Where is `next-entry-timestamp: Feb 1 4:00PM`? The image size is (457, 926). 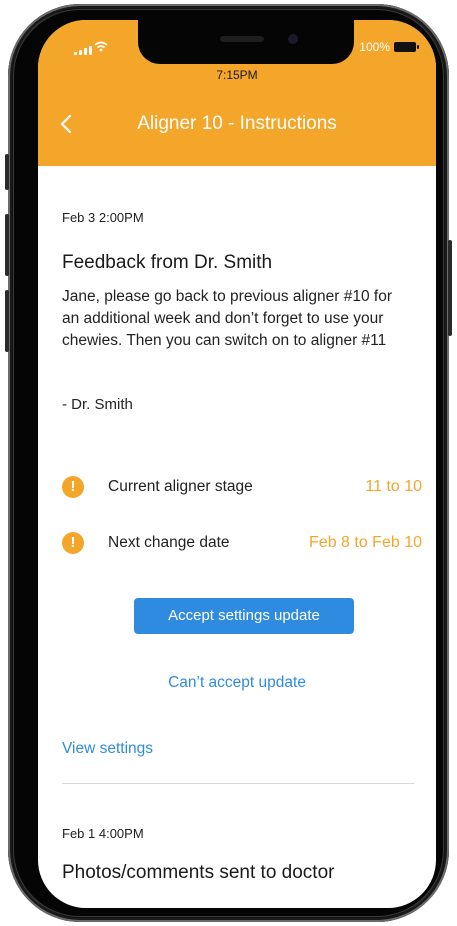 next-entry-timestamp: Feb 1 4:00PM is located at coordinates (103, 833).